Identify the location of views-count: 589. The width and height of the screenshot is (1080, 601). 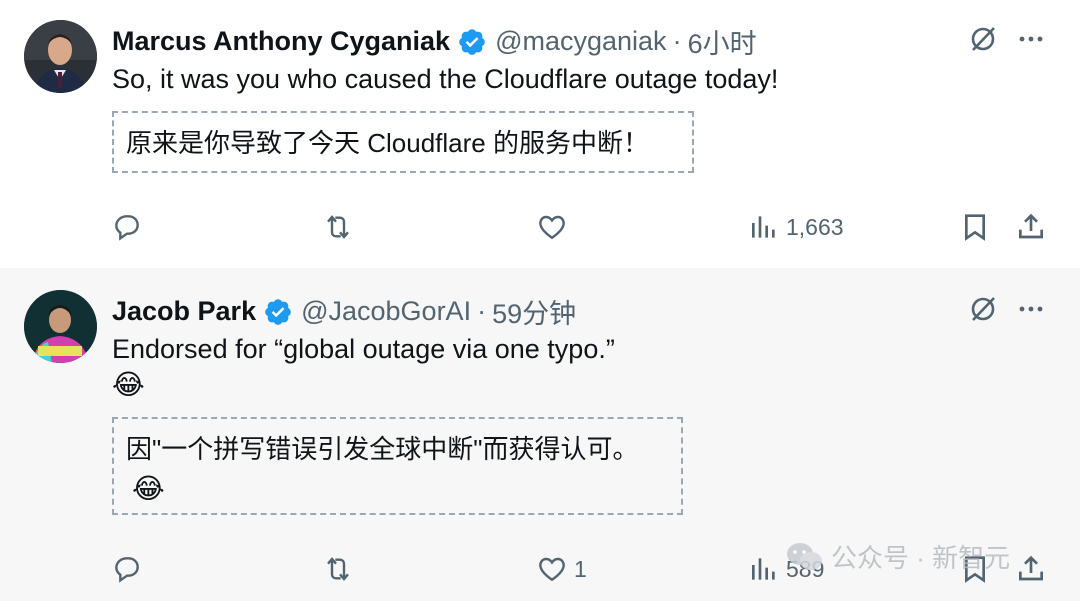
(805, 568).